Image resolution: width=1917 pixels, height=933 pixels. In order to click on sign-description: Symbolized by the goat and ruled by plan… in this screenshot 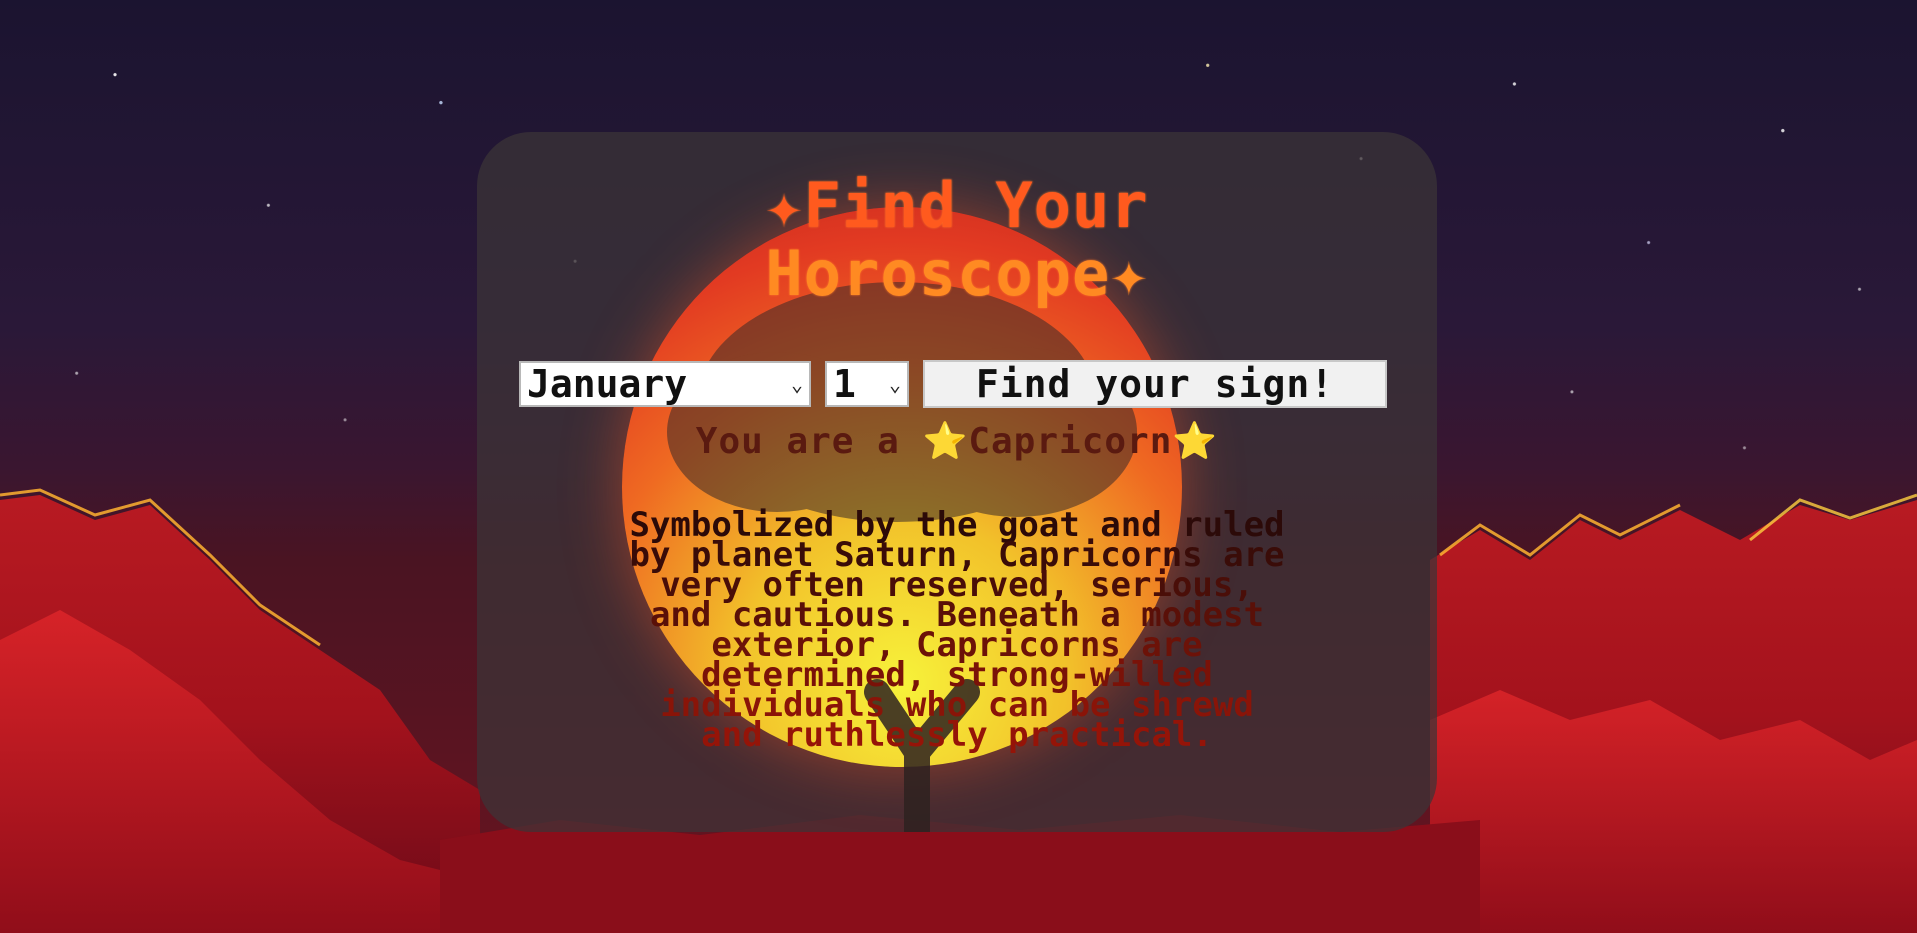, I will do `click(957, 631)`.